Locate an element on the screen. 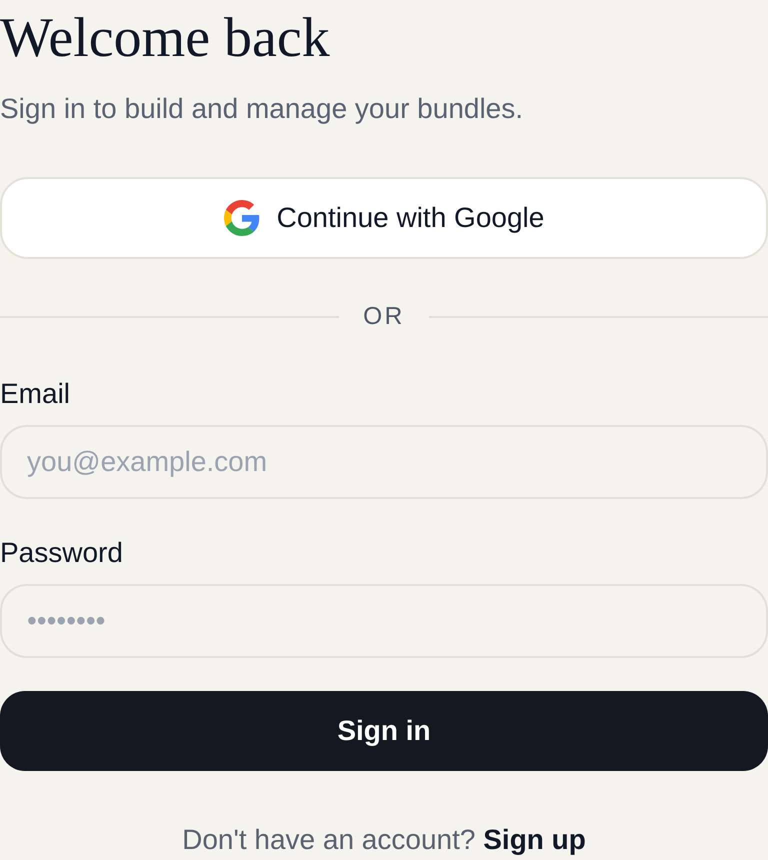 This screenshot has height=860, width=768. input-field: •••••••• is located at coordinates (384, 621).